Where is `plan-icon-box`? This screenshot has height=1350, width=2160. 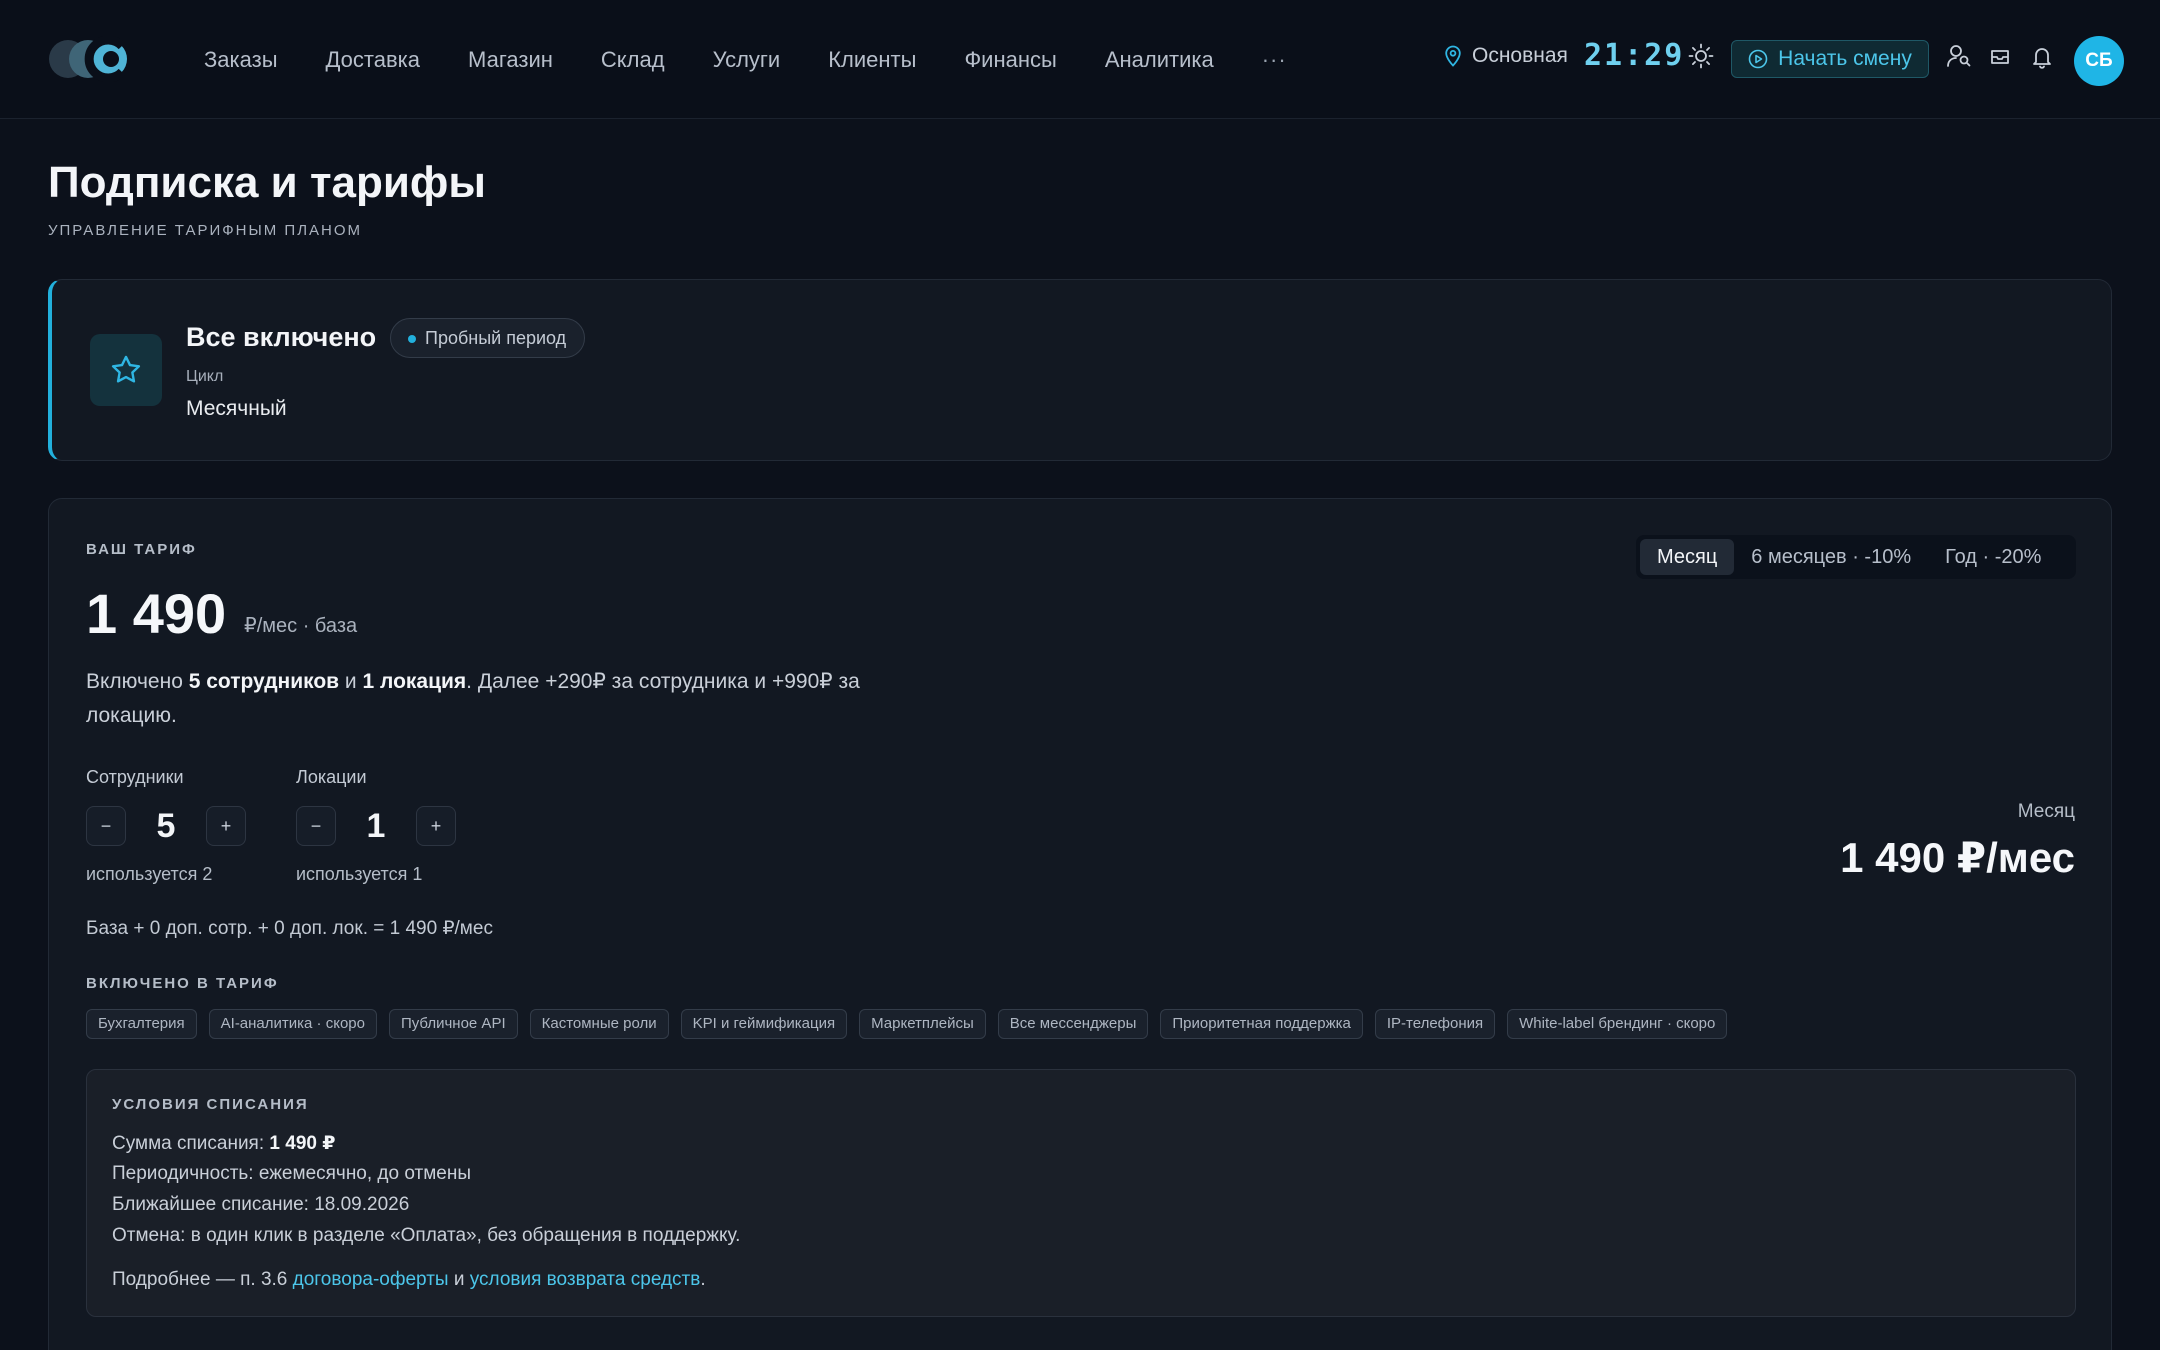
plan-icon-box is located at coordinates (126, 370).